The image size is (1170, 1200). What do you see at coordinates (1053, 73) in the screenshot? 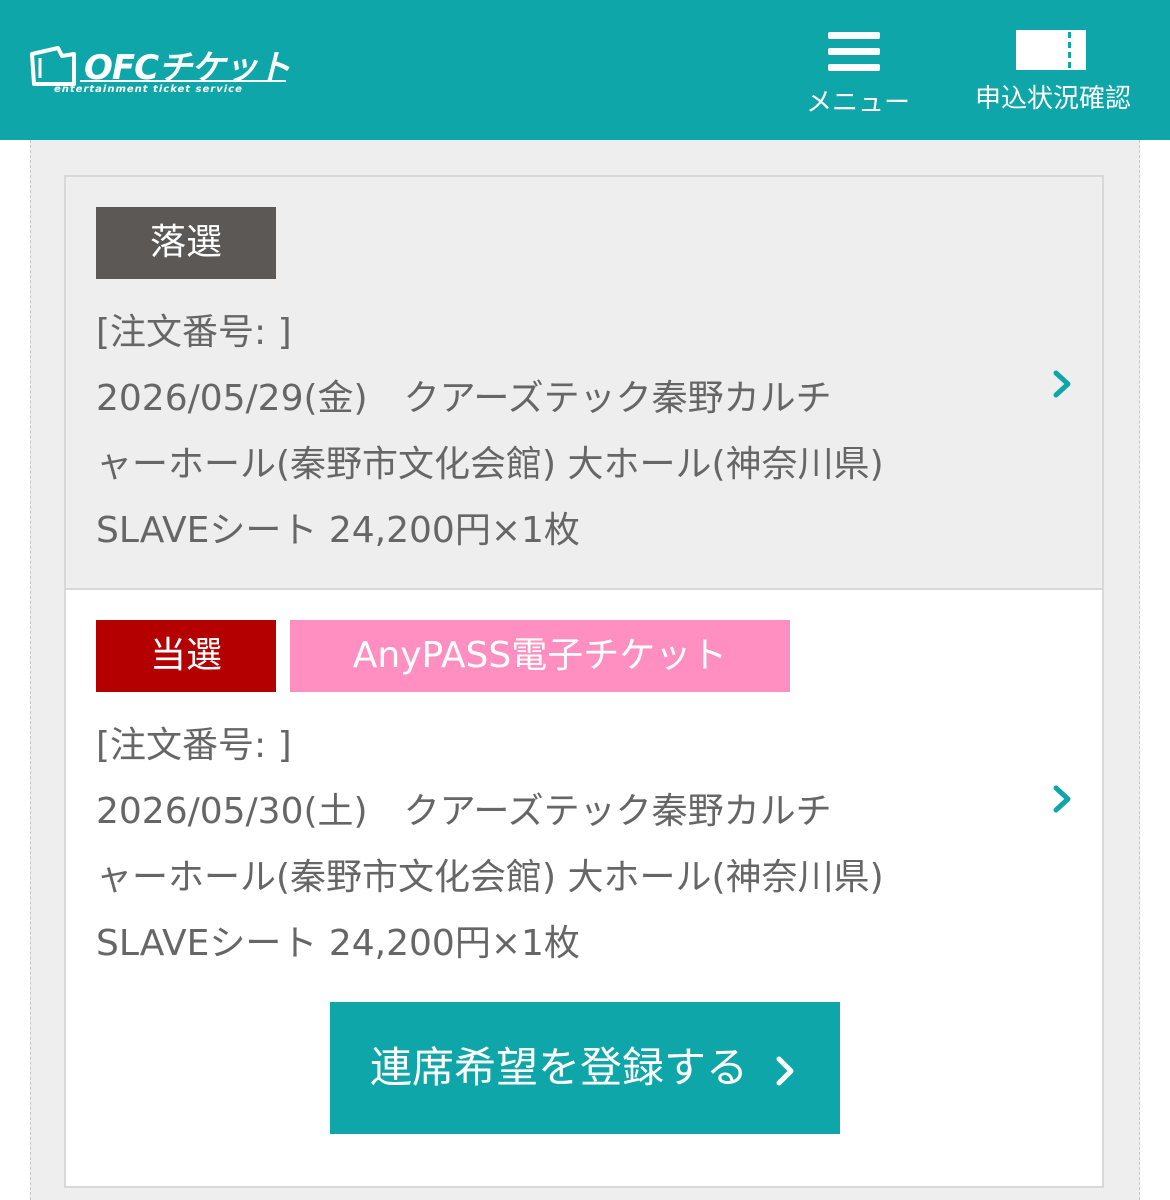
I see `application-status-button: 申込状況確認` at bounding box center [1053, 73].